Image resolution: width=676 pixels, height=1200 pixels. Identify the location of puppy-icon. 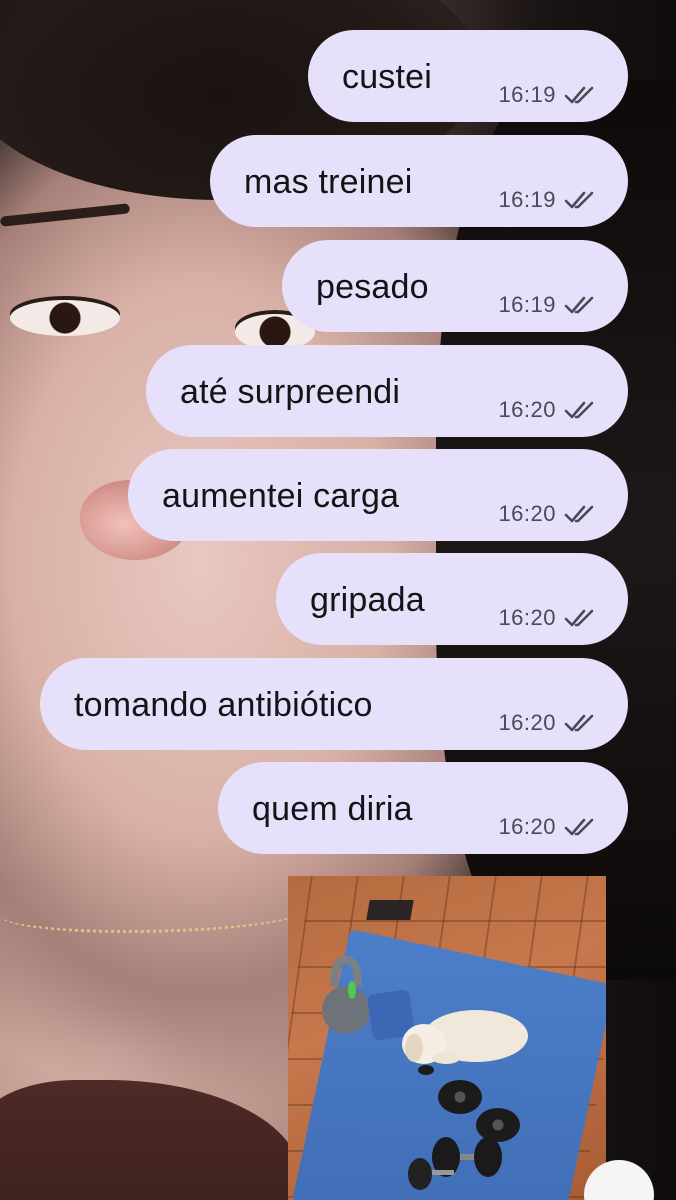
(465, 1042).